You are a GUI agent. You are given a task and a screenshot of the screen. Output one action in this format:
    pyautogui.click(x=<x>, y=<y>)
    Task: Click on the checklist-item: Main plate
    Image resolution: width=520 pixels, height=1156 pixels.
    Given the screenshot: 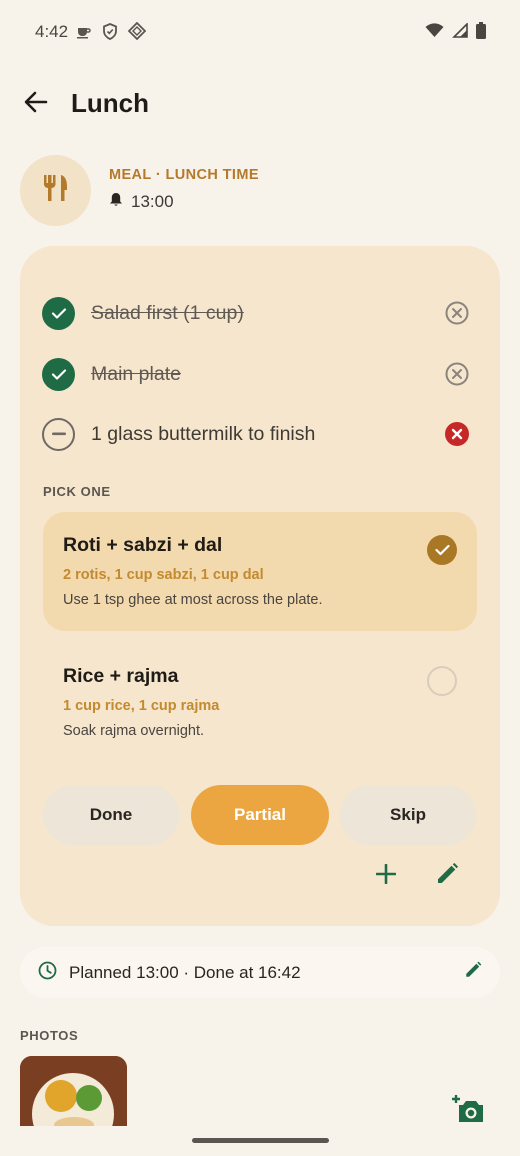 What is the action you would take?
    pyautogui.click(x=257, y=374)
    